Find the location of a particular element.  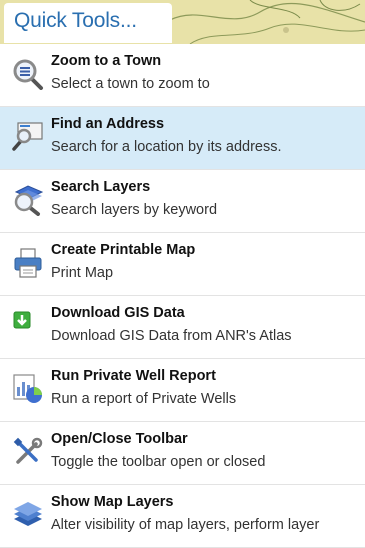

tool-name: Show Map Layers is located at coordinates (112, 502).